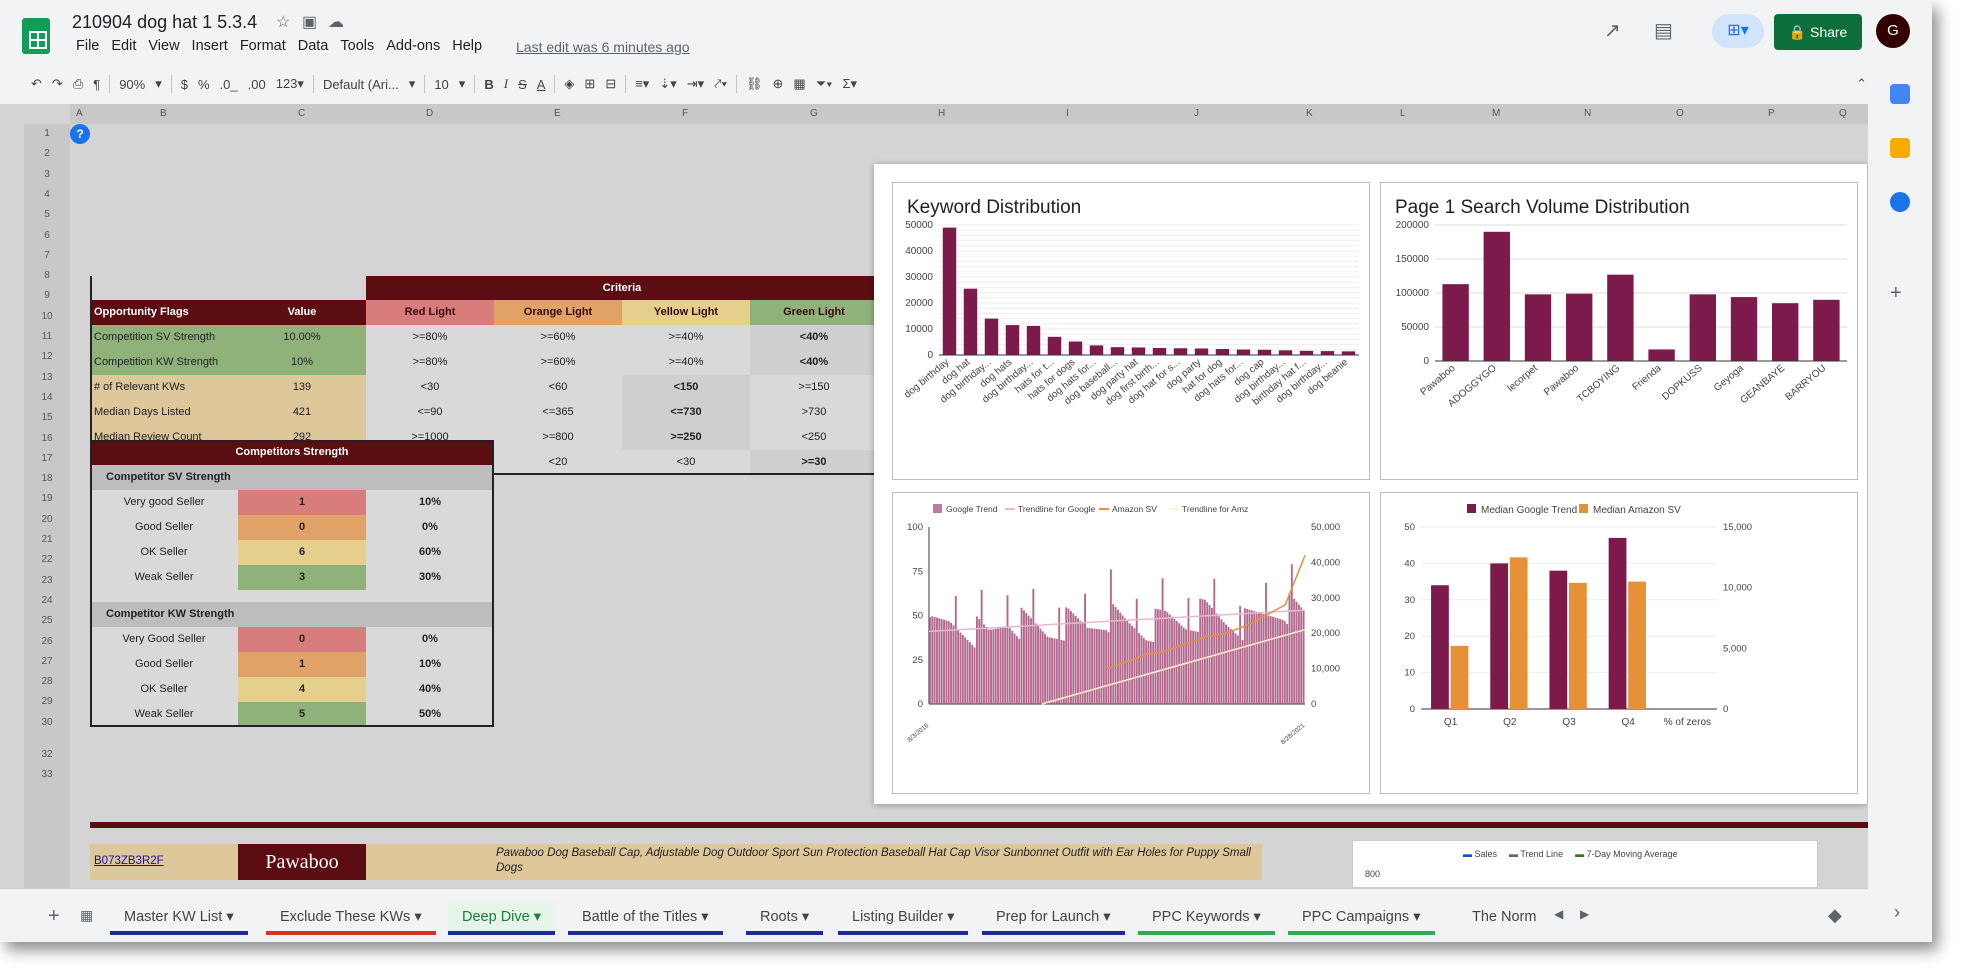 The height and width of the screenshot is (978, 1961). I want to click on criteria-cell: <20, so click(558, 462).